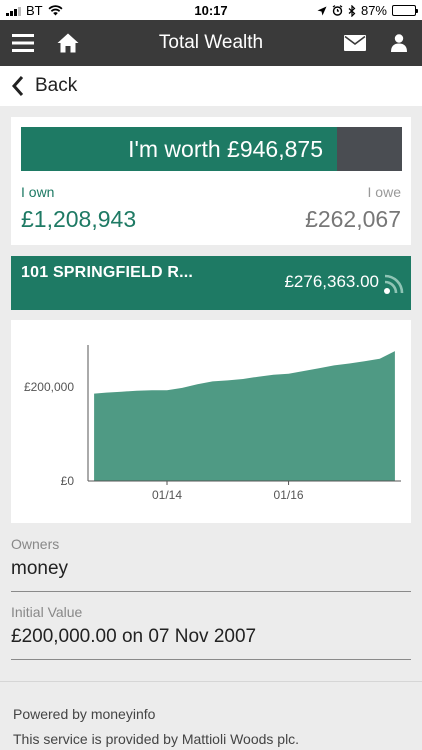 The width and height of the screenshot is (422, 750). I want to click on back-button: Back, so click(211, 86).